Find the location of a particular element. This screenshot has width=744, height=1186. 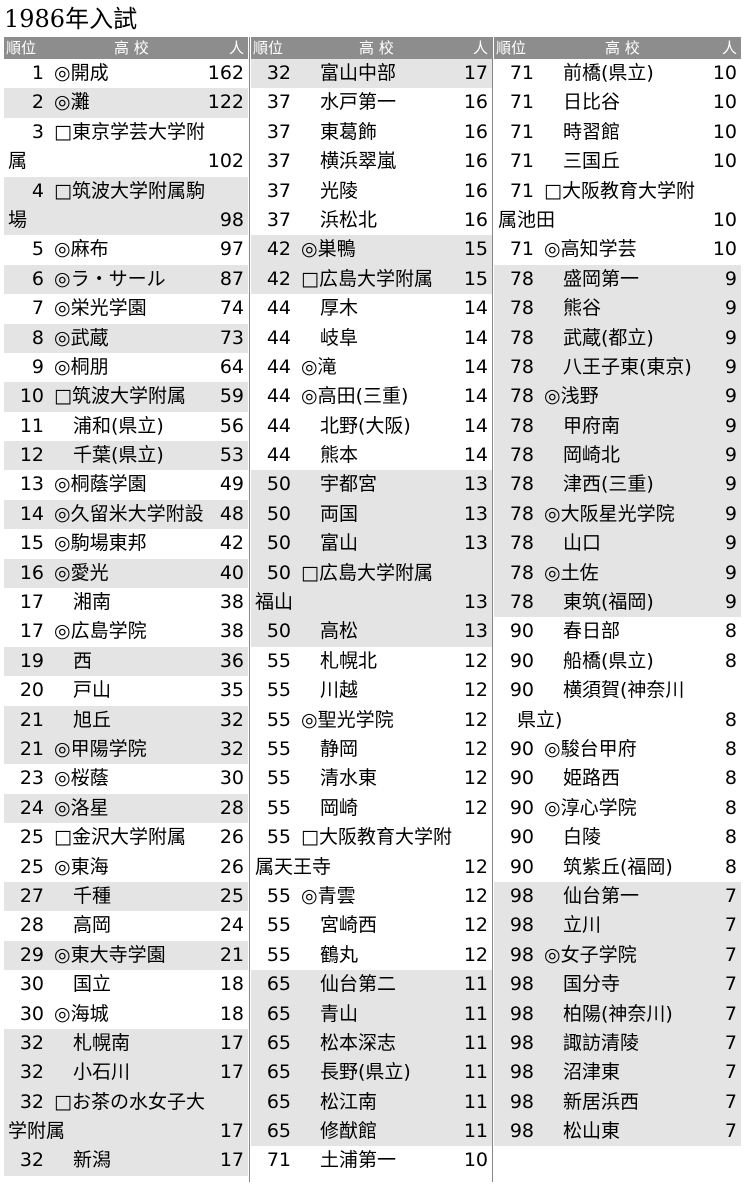

count-cell: 8 is located at coordinates (730, 748).